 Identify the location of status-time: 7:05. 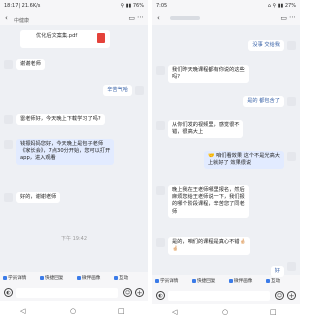
(162, 6).